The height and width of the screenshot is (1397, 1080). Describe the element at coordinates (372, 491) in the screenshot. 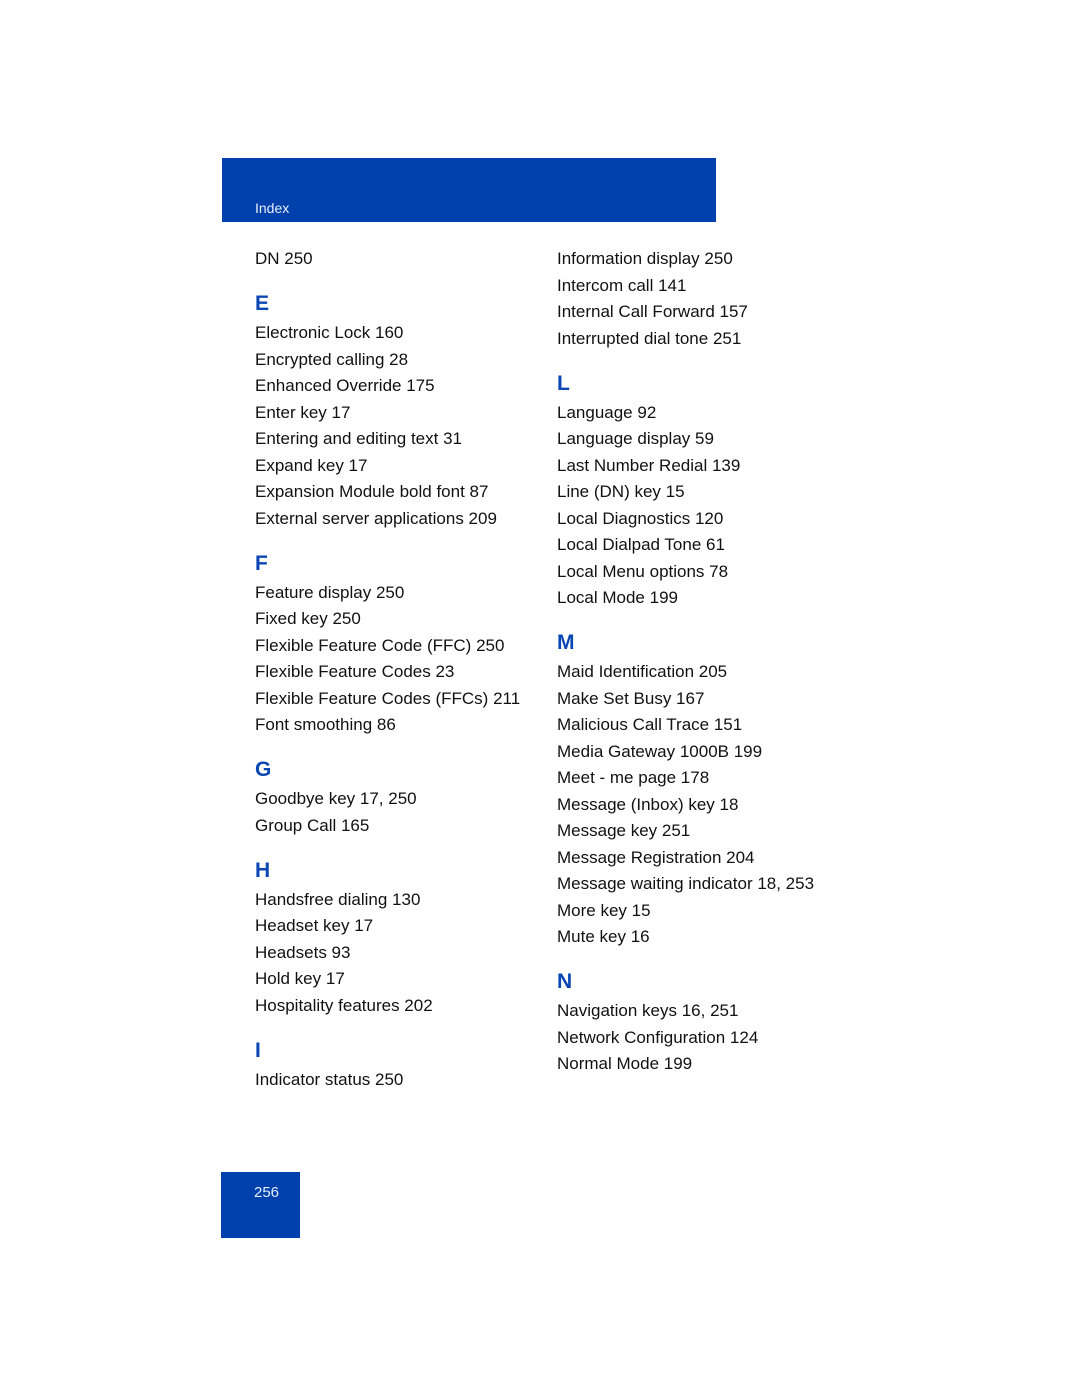

I see `index-entry: Expansion Module bold font 87` at that location.